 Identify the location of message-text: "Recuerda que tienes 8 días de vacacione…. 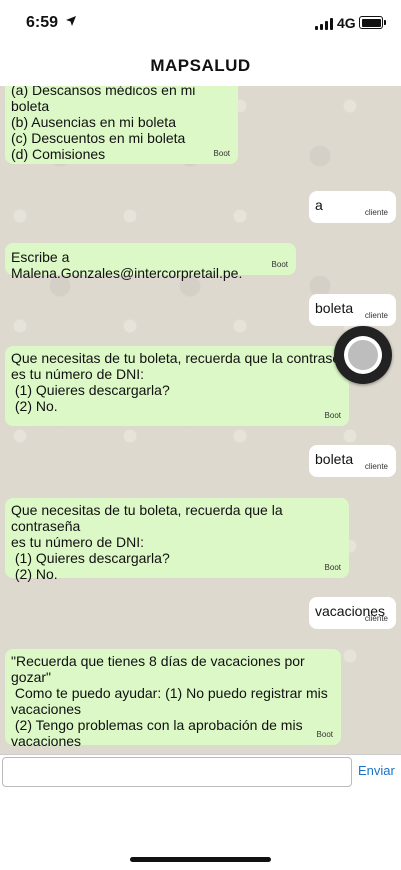
(169, 701).